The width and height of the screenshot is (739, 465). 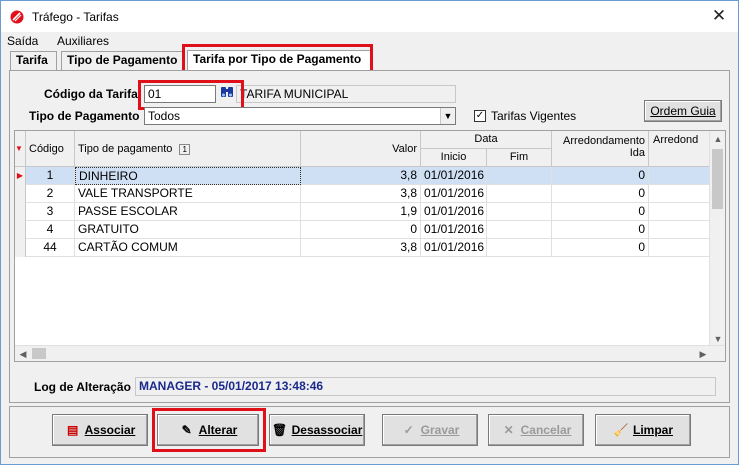 I want to click on window-title: Tráfego - Tarifas, so click(x=75, y=17).